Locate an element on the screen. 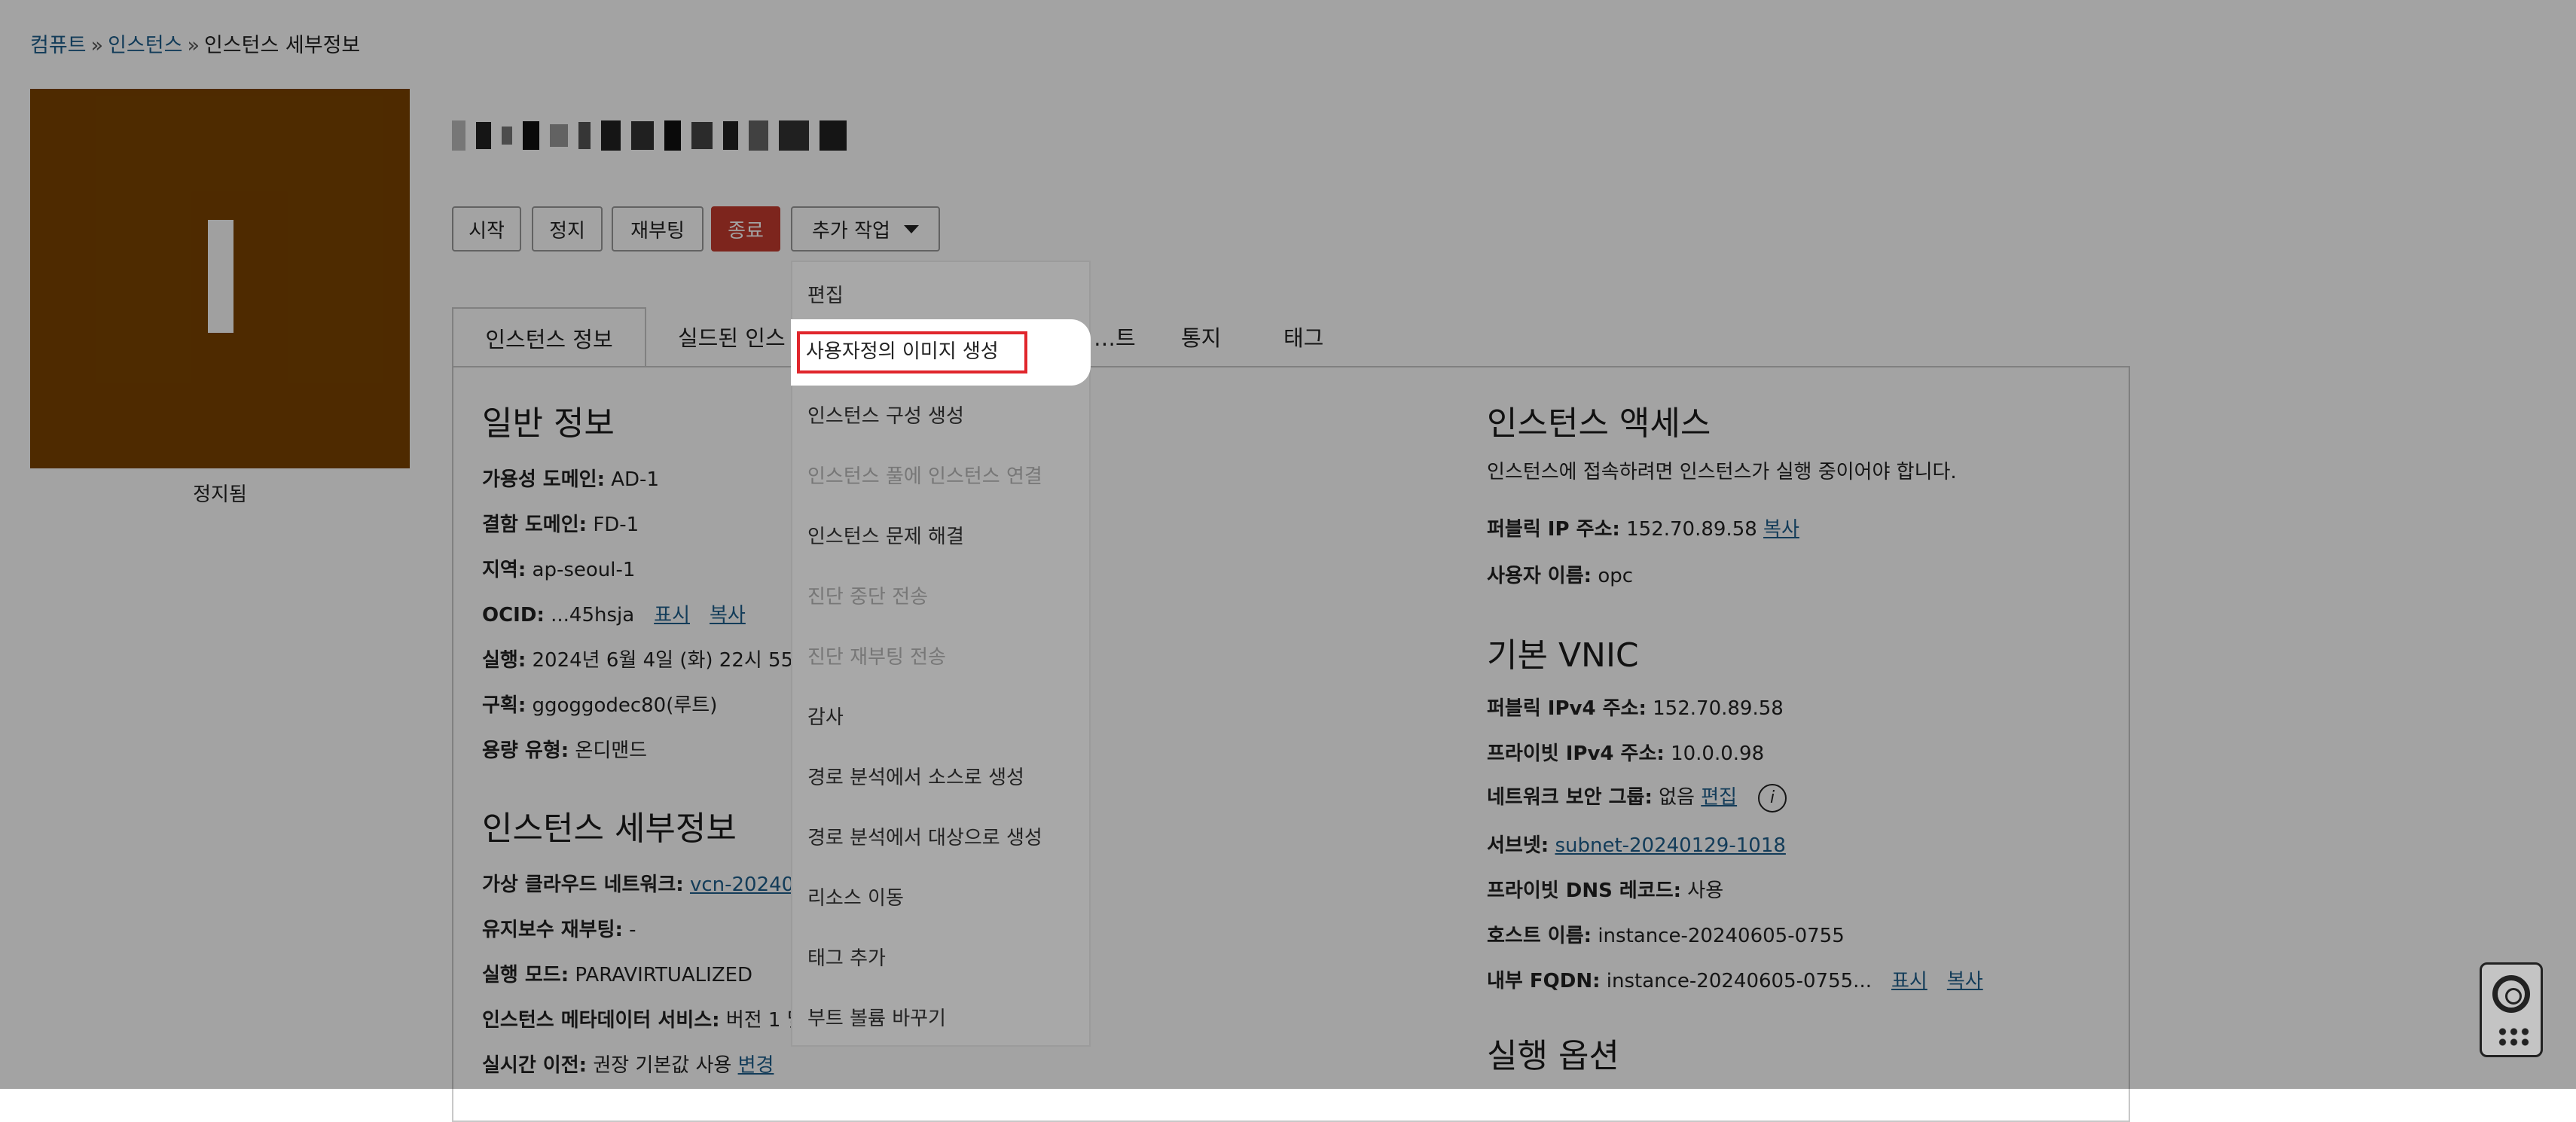 The image size is (2576, 1122). menu-item-label: 사용자정의 이미지 생성 is located at coordinates (903, 351).